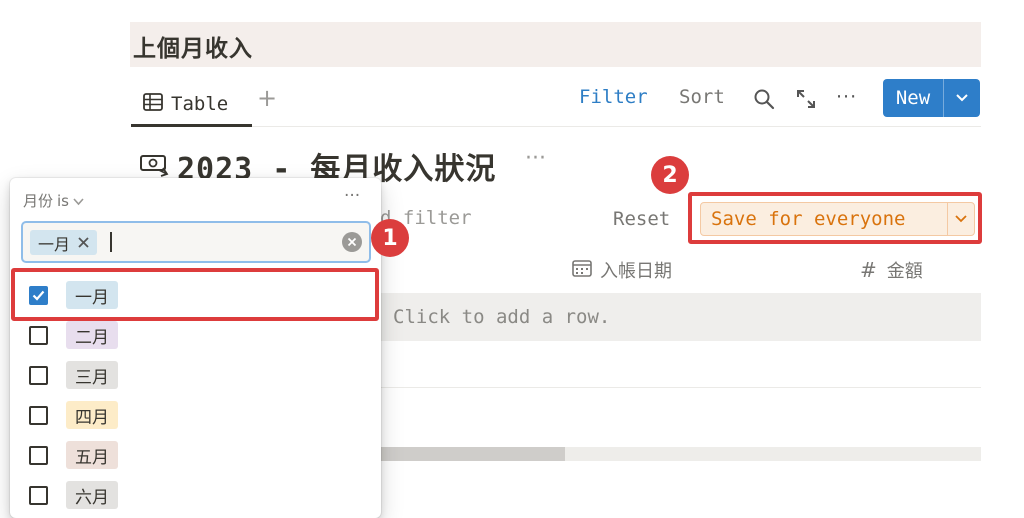  What do you see at coordinates (913, 98) in the screenshot?
I see `new-button-label: New` at bounding box center [913, 98].